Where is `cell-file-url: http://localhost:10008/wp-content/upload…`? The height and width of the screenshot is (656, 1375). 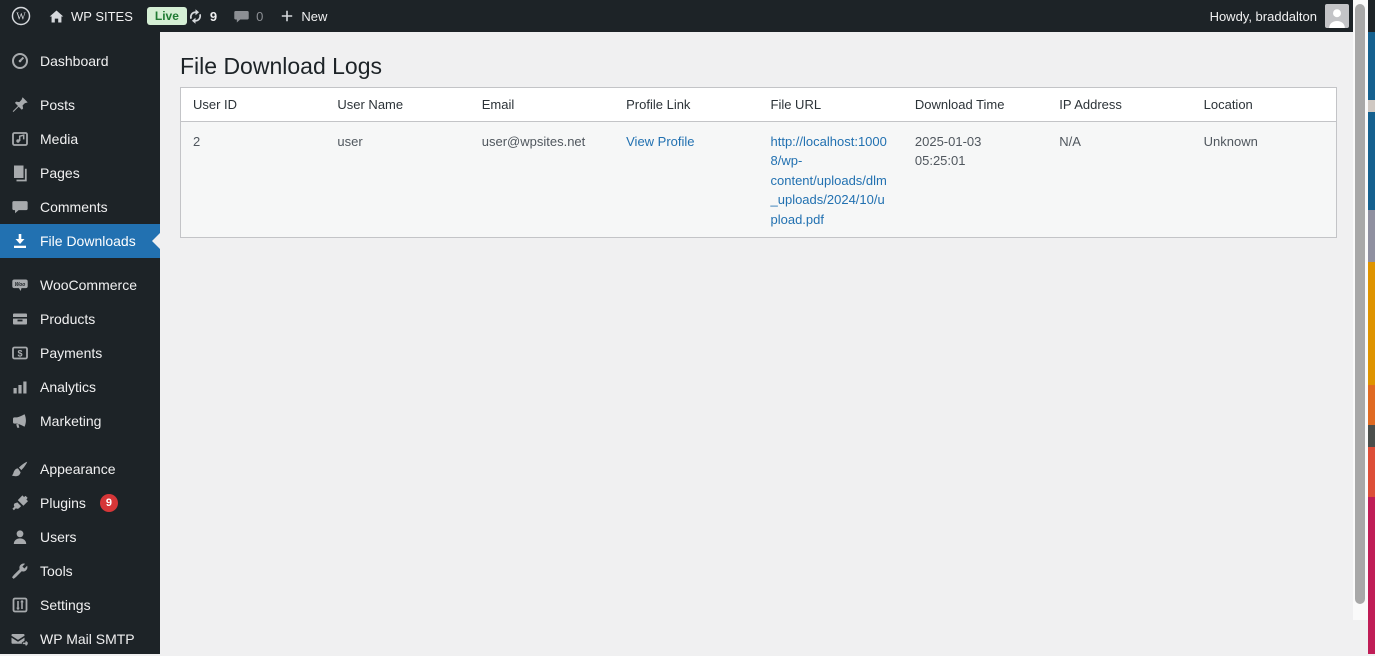 cell-file-url: http://localhost:10008/wp-content/upload… is located at coordinates (830, 179).